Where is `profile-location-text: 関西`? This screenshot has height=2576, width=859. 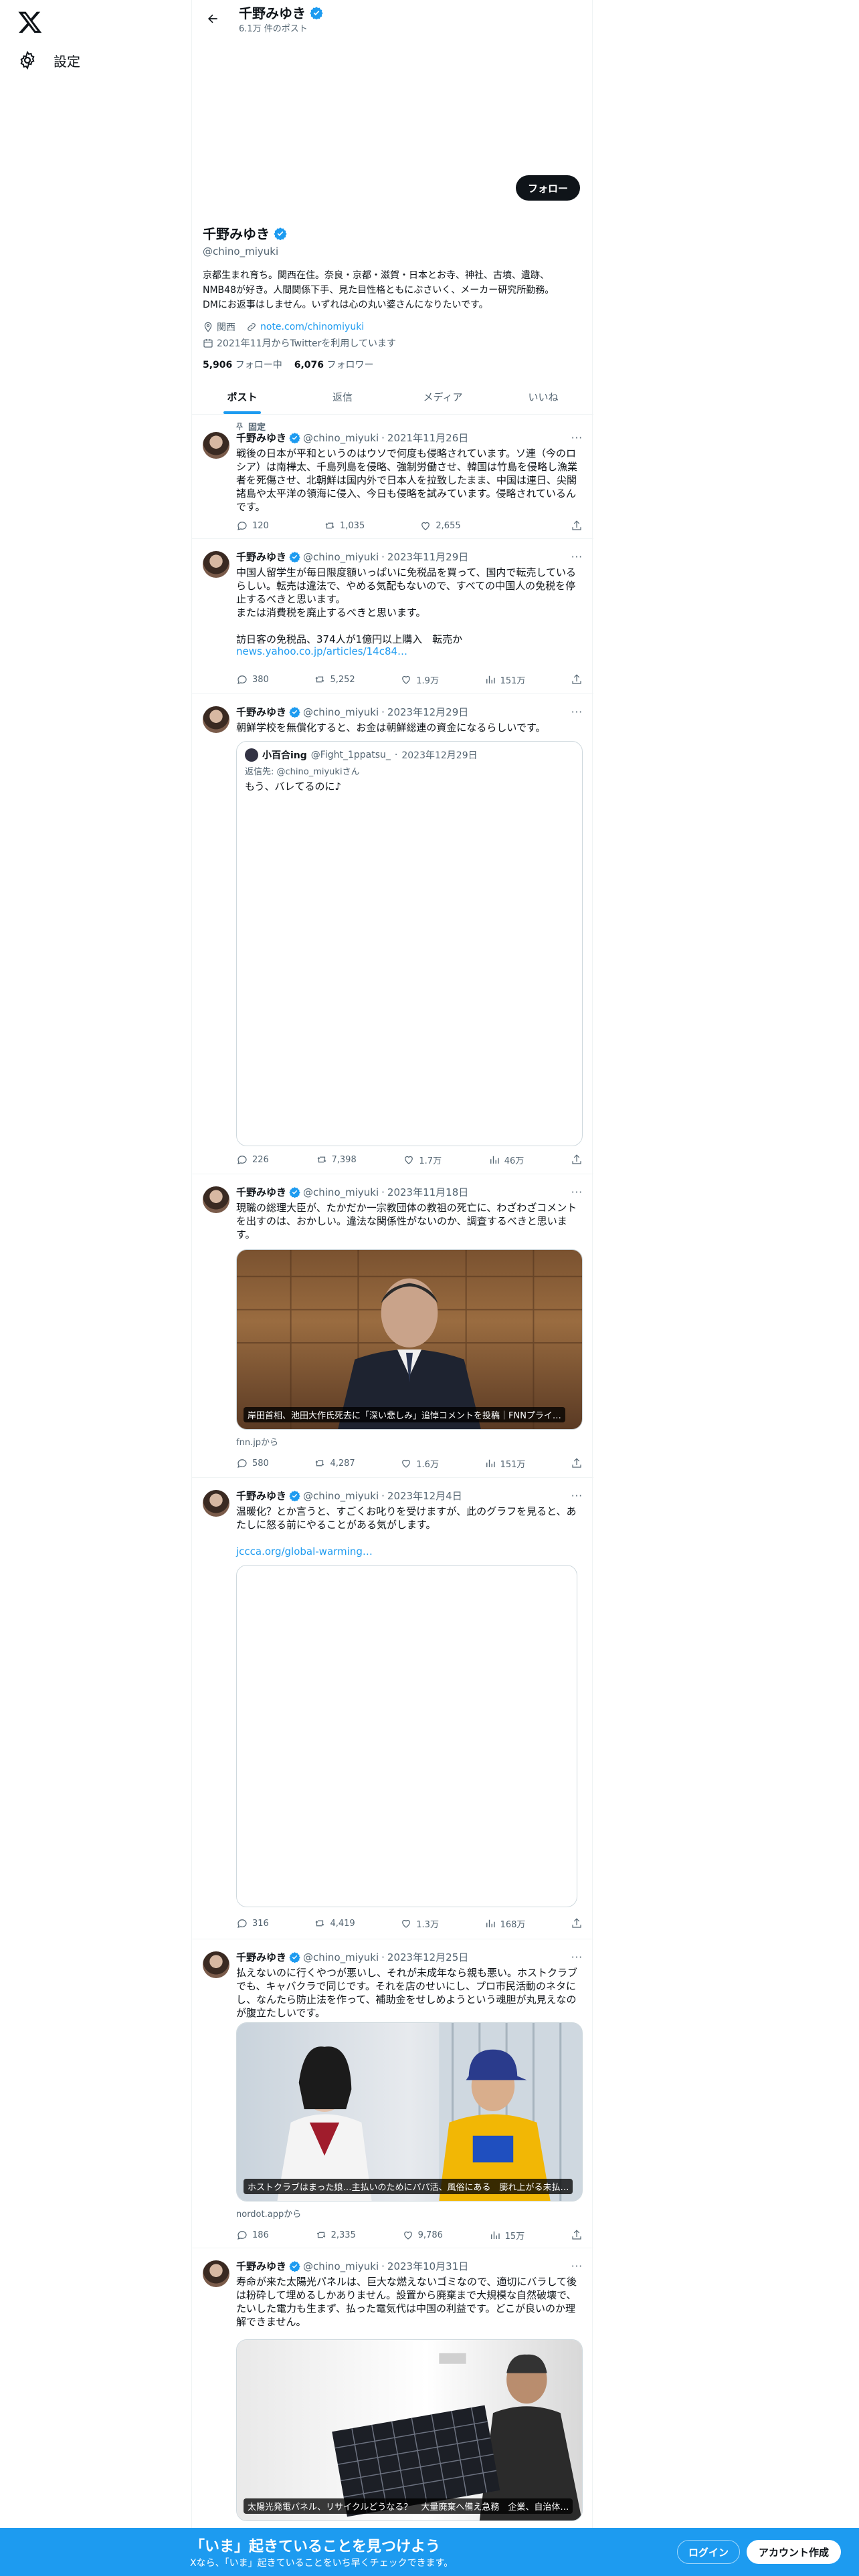
profile-location-text: 関西 is located at coordinates (226, 327).